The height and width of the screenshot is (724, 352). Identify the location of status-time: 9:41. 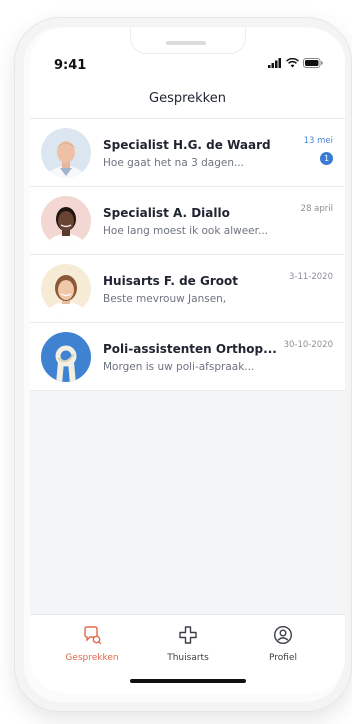
(70, 65).